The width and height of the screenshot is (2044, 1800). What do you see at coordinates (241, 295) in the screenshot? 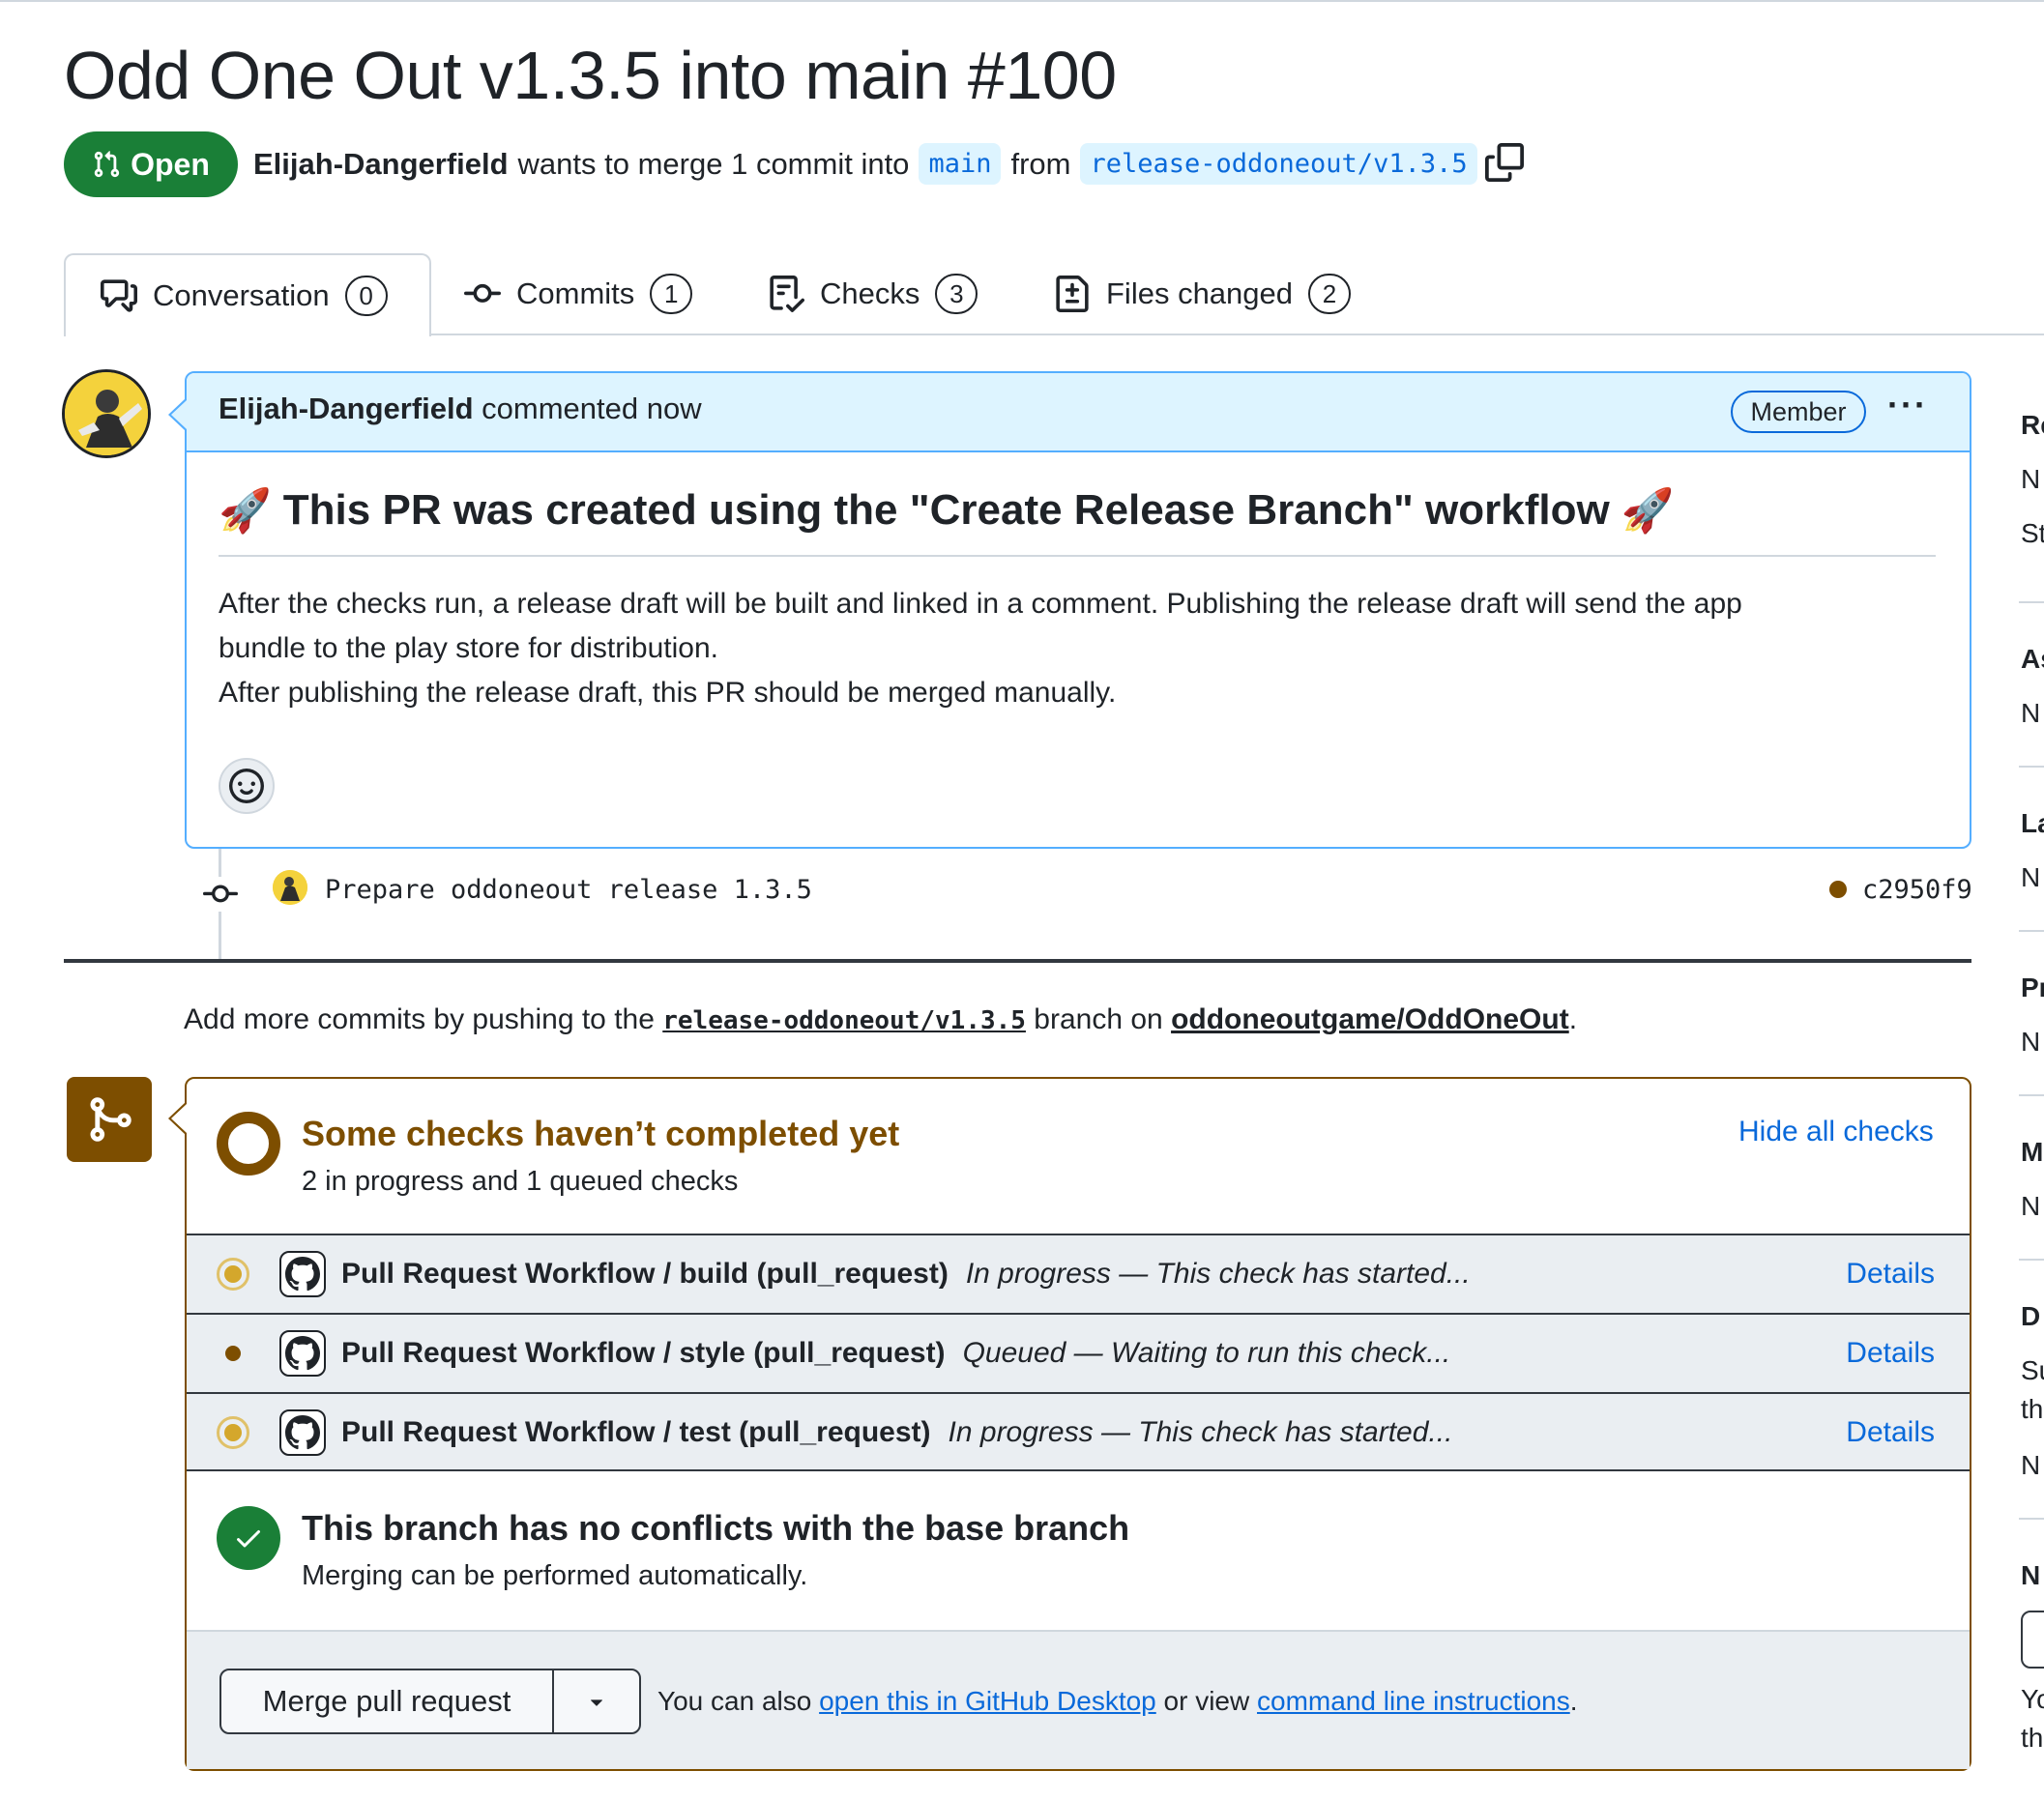
I see `tab-conversation-label: Conversation` at bounding box center [241, 295].